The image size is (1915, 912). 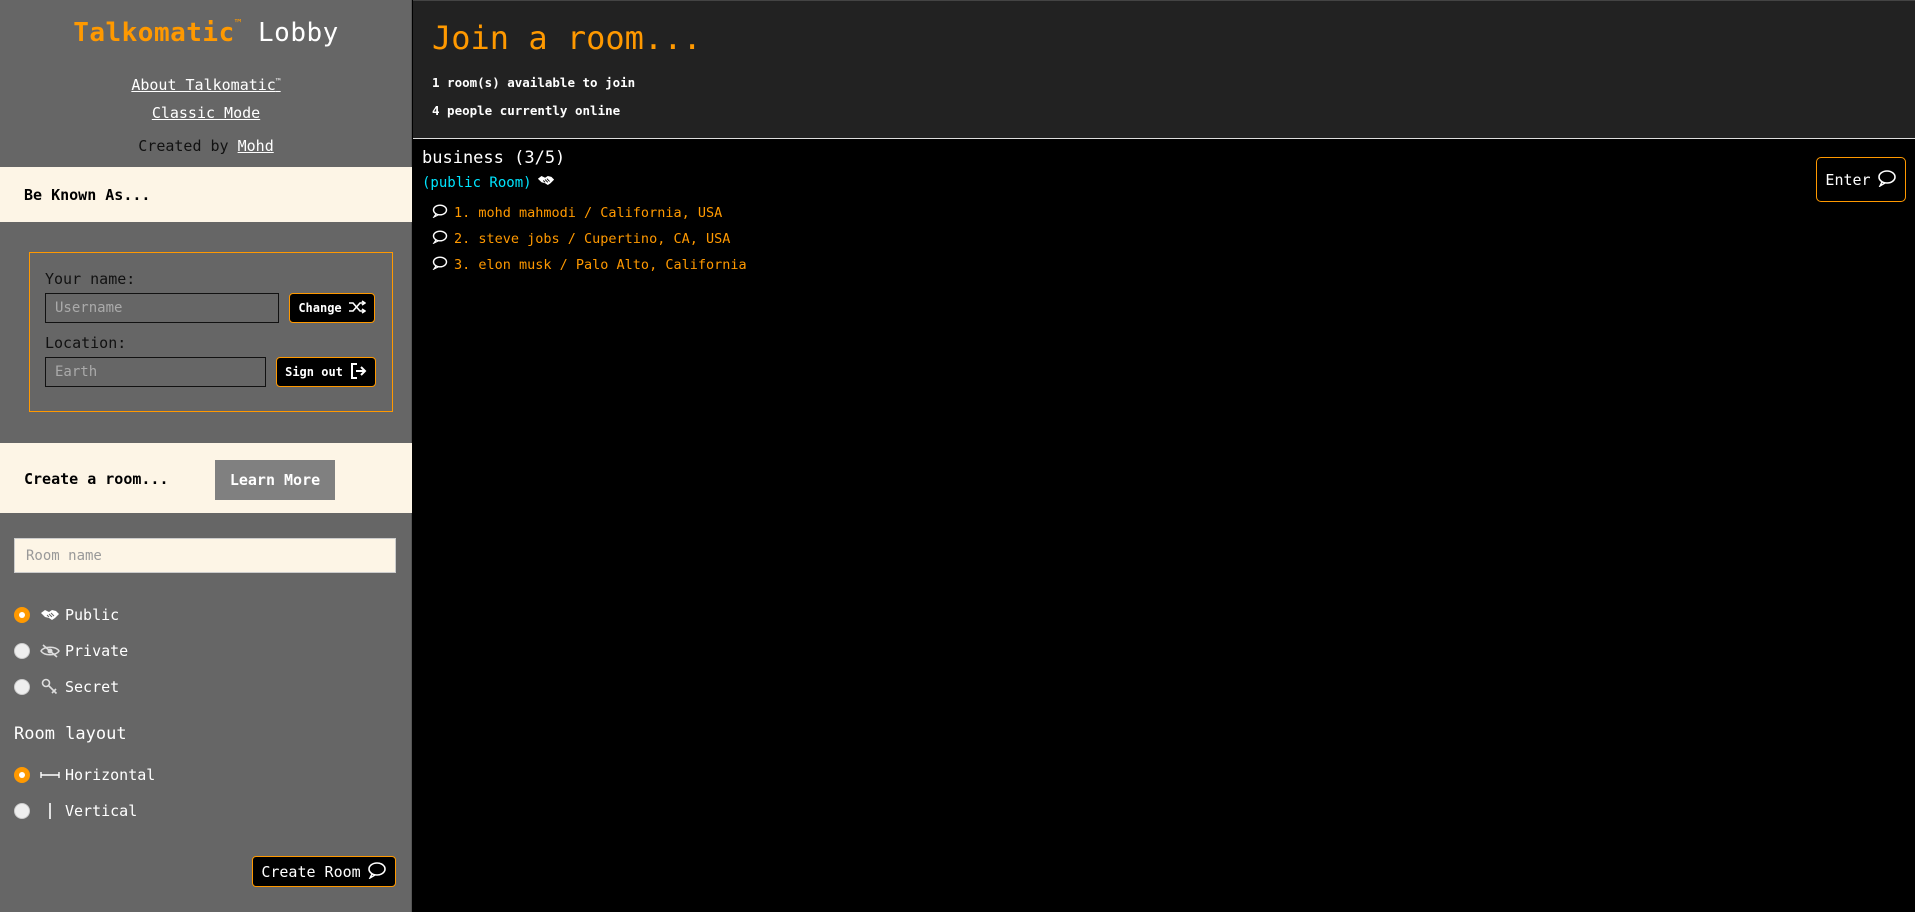 I want to click on brand-title: Talkomatic™ Lobby, so click(x=206, y=32).